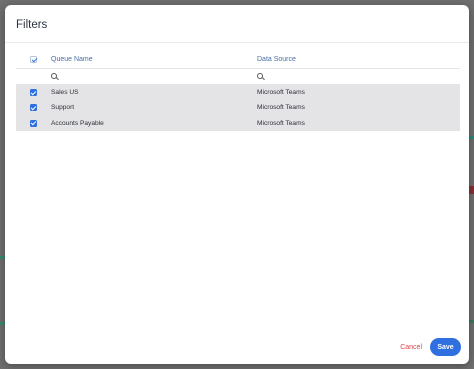  What do you see at coordinates (32, 25) in the screenshot?
I see `dialog-title: Filters` at bounding box center [32, 25].